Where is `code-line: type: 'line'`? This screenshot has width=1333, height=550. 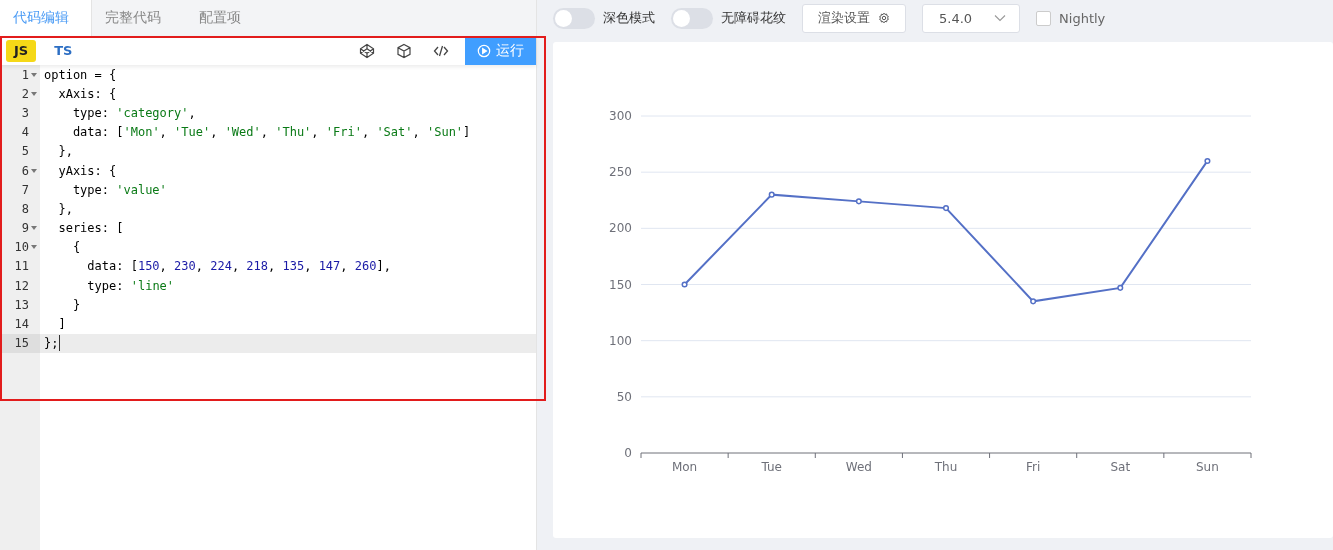
code-line: type: 'line' is located at coordinates (130, 285).